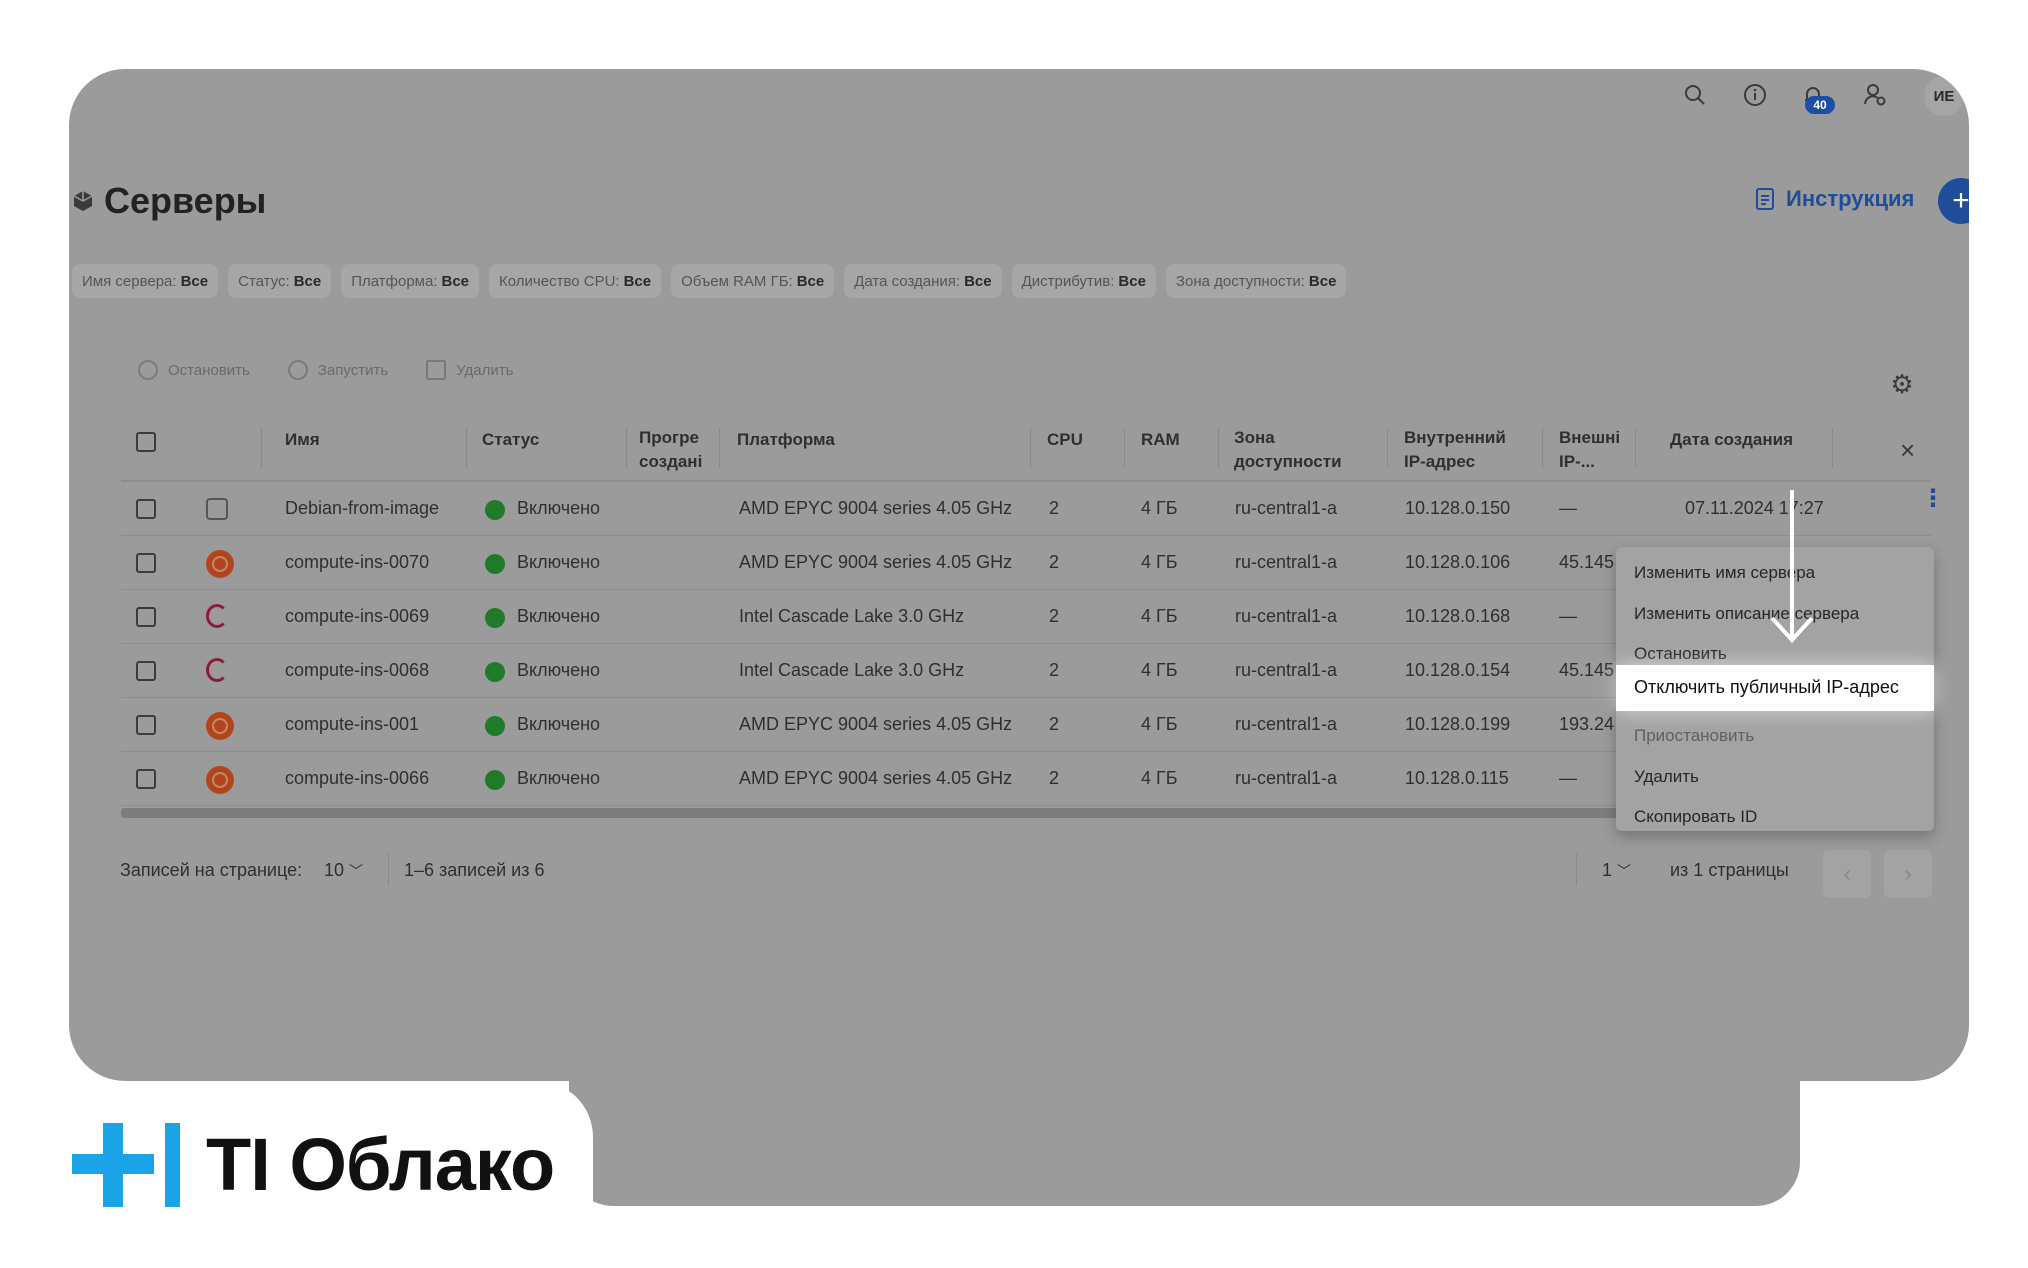 Image resolution: width=2028 pixels, height=1268 pixels. What do you see at coordinates (362, 508) in the screenshot?
I see `cell-name: Debian-from-image` at bounding box center [362, 508].